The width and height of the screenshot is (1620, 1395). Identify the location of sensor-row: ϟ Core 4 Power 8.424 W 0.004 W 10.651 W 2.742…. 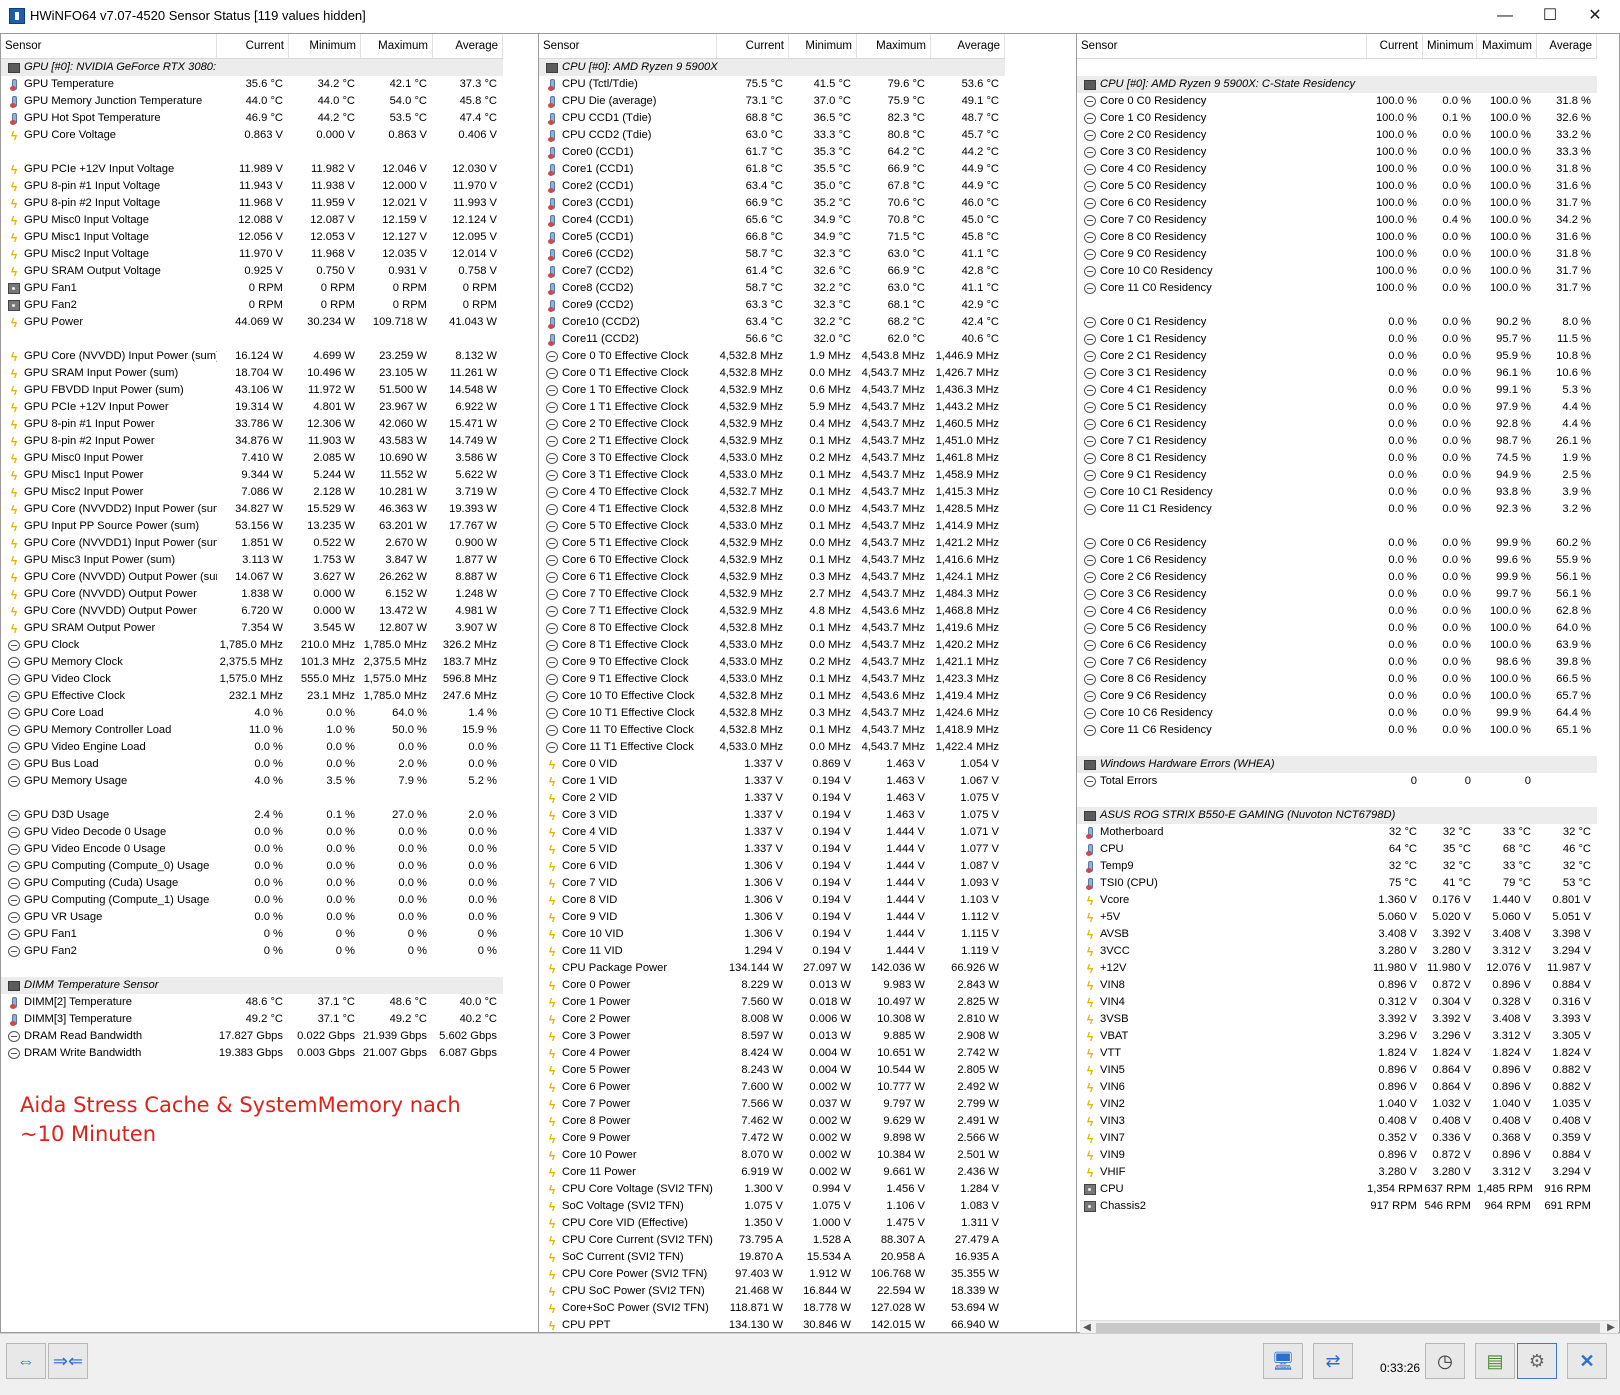
(772, 1053).